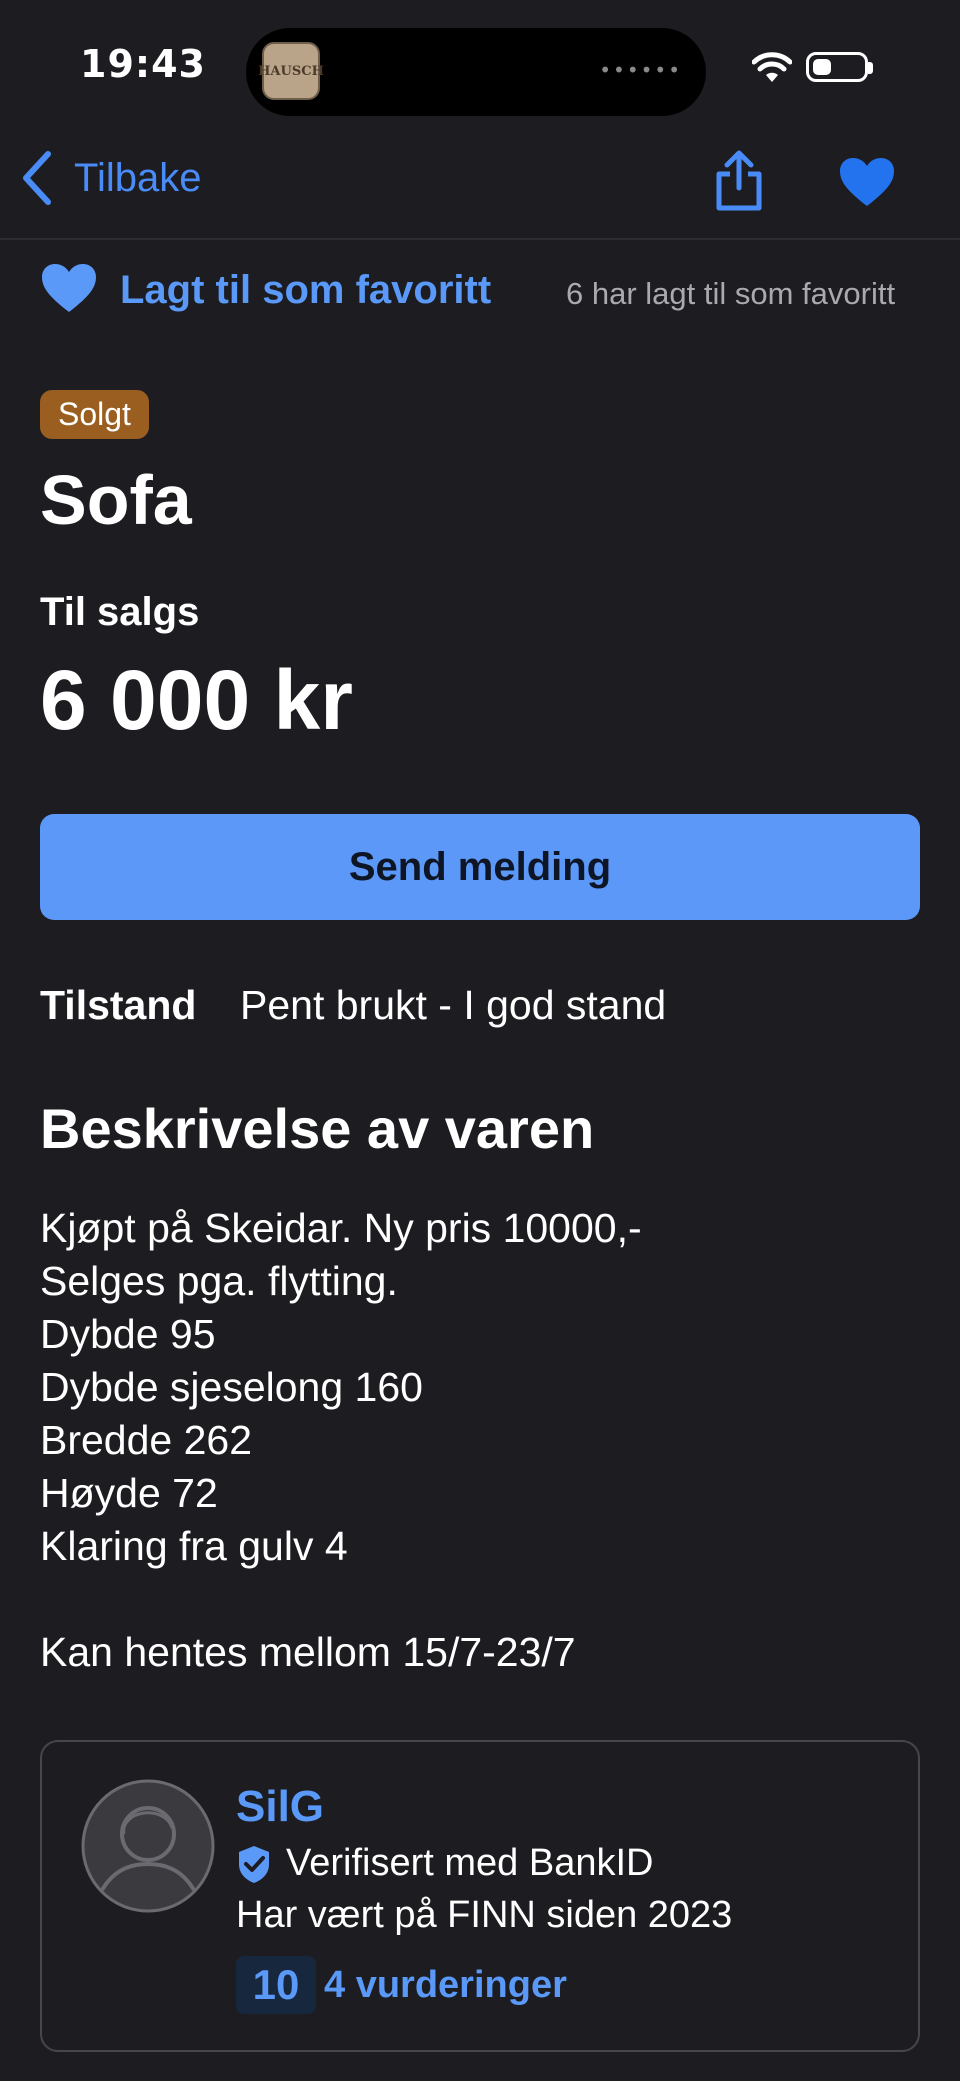 The width and height of the screenshot is (960, 2081). Describe the element at coordinates (308, 1652) in the screenshot. I see `description-line: Kan hentes mellom 15/7-23/7` at that location.